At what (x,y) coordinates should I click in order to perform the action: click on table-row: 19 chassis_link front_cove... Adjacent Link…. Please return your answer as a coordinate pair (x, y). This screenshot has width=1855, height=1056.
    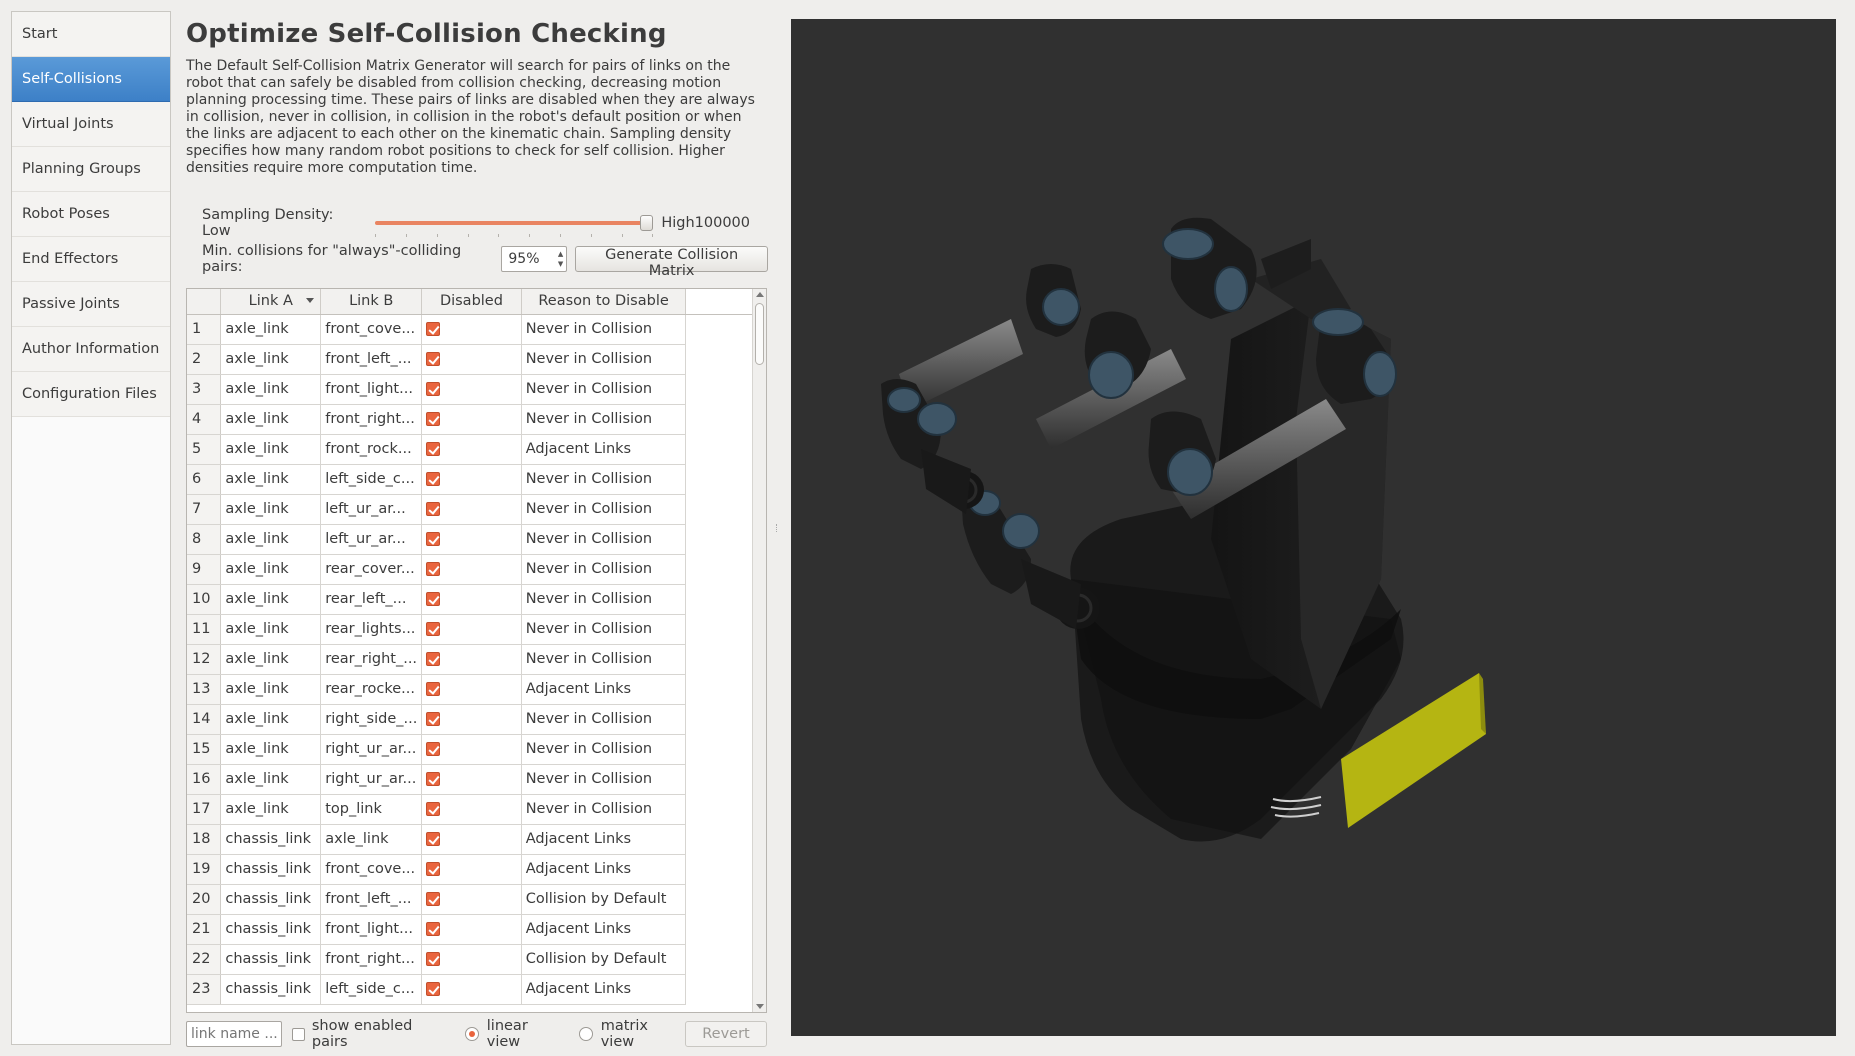
    Looking at the image, I should click on (476, 869).